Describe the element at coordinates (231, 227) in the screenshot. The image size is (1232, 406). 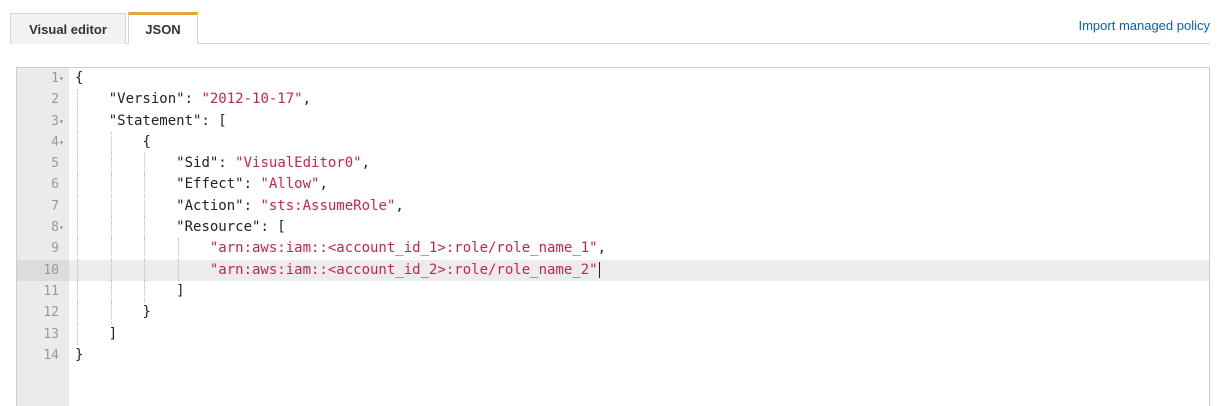
I see `code-token: "Resource": [` at that location.